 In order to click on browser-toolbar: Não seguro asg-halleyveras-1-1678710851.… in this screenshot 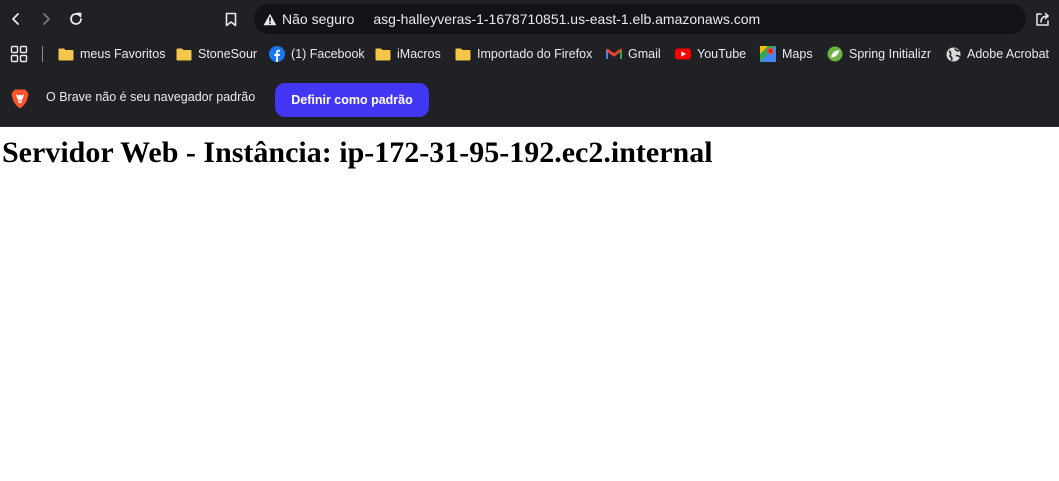, I will do `click(529, 19)`.